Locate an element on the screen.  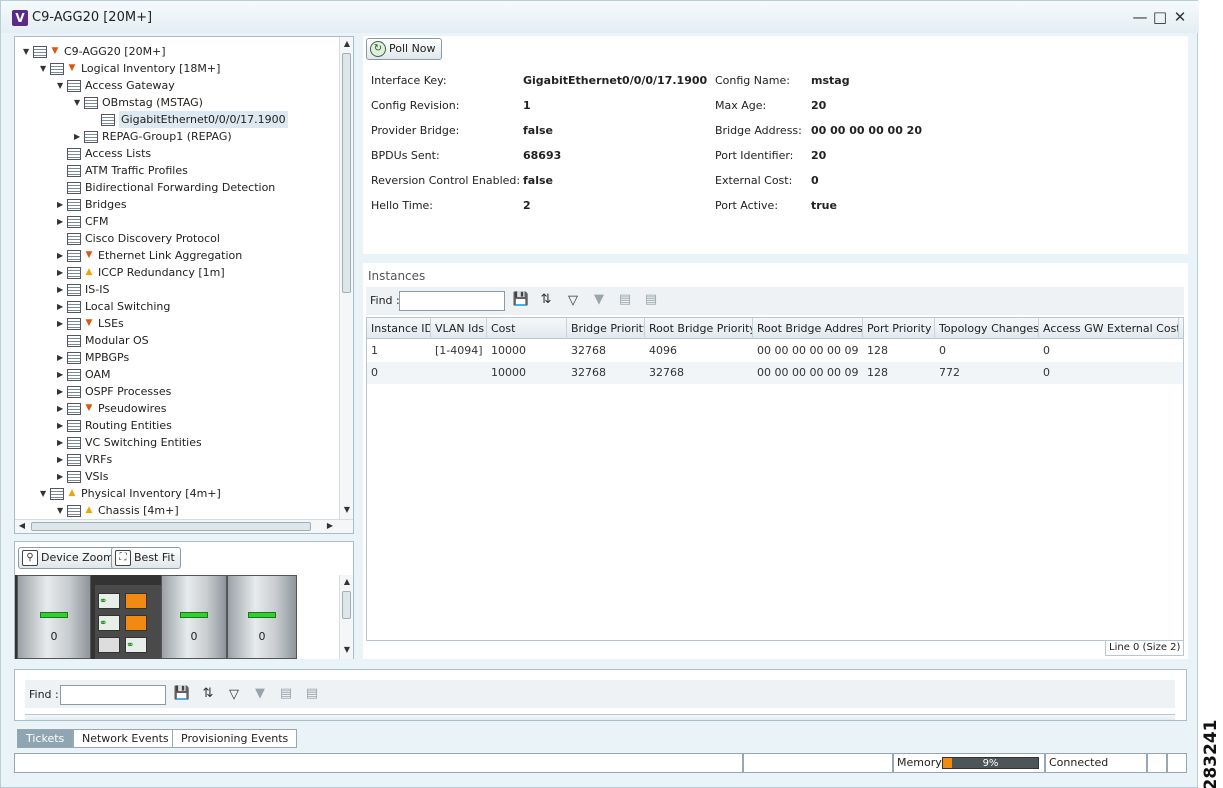
tree-hscroll-thumb is located at coordinates (171, 526).